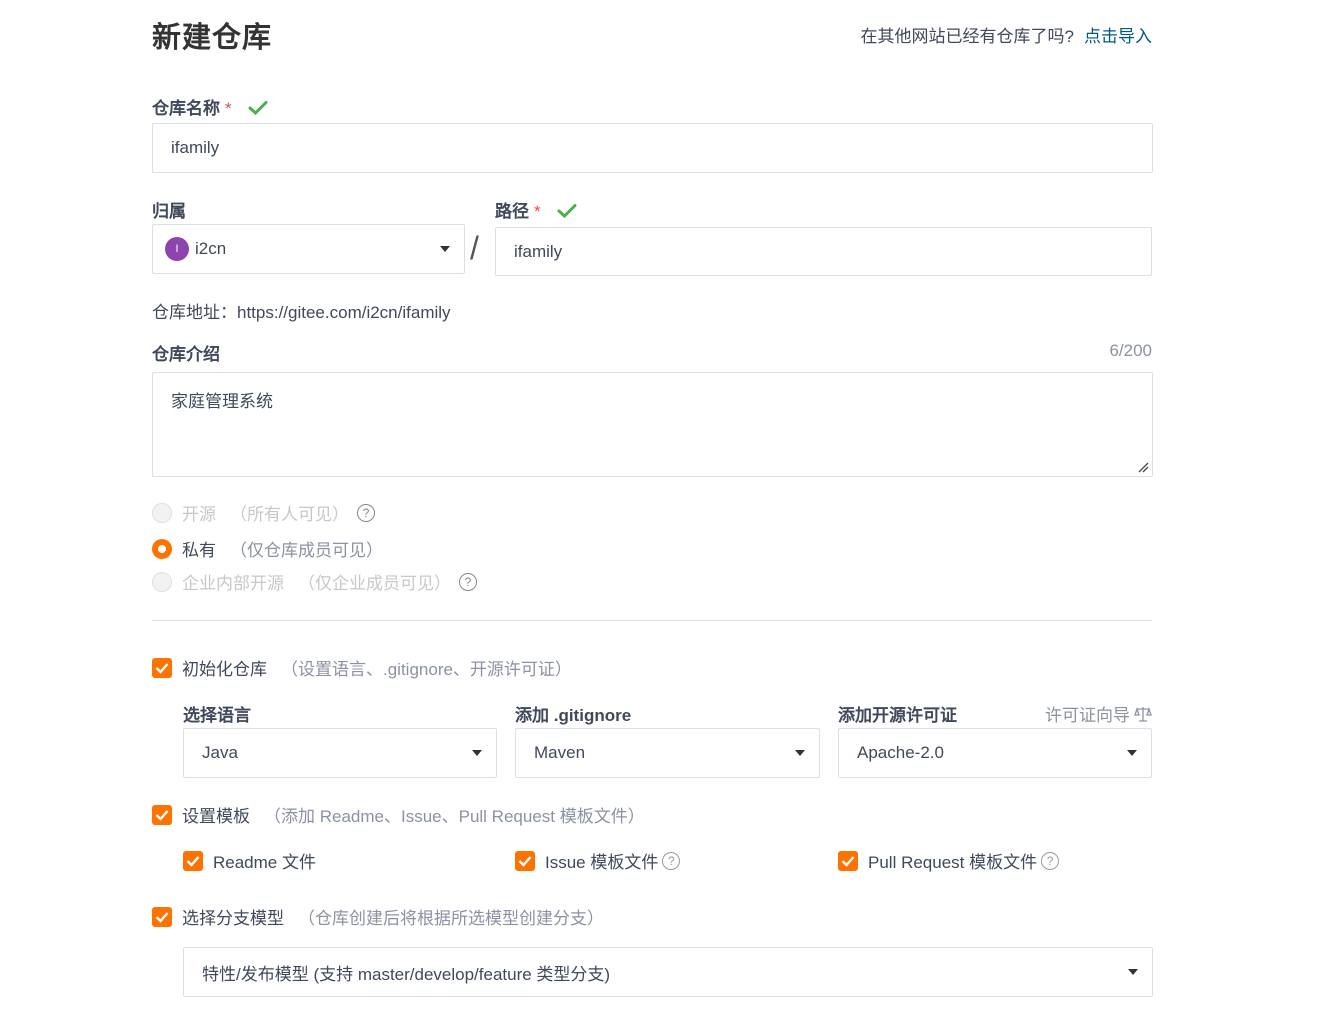  Describe the element at coordinates (652, 620) in the screenshot. I see `divider` at that location.